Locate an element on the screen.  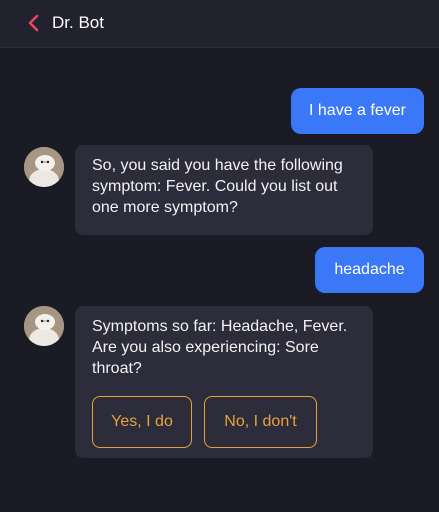
quick-reply-options: Yes, I do No, I don't is located at coordinates (204, 422).